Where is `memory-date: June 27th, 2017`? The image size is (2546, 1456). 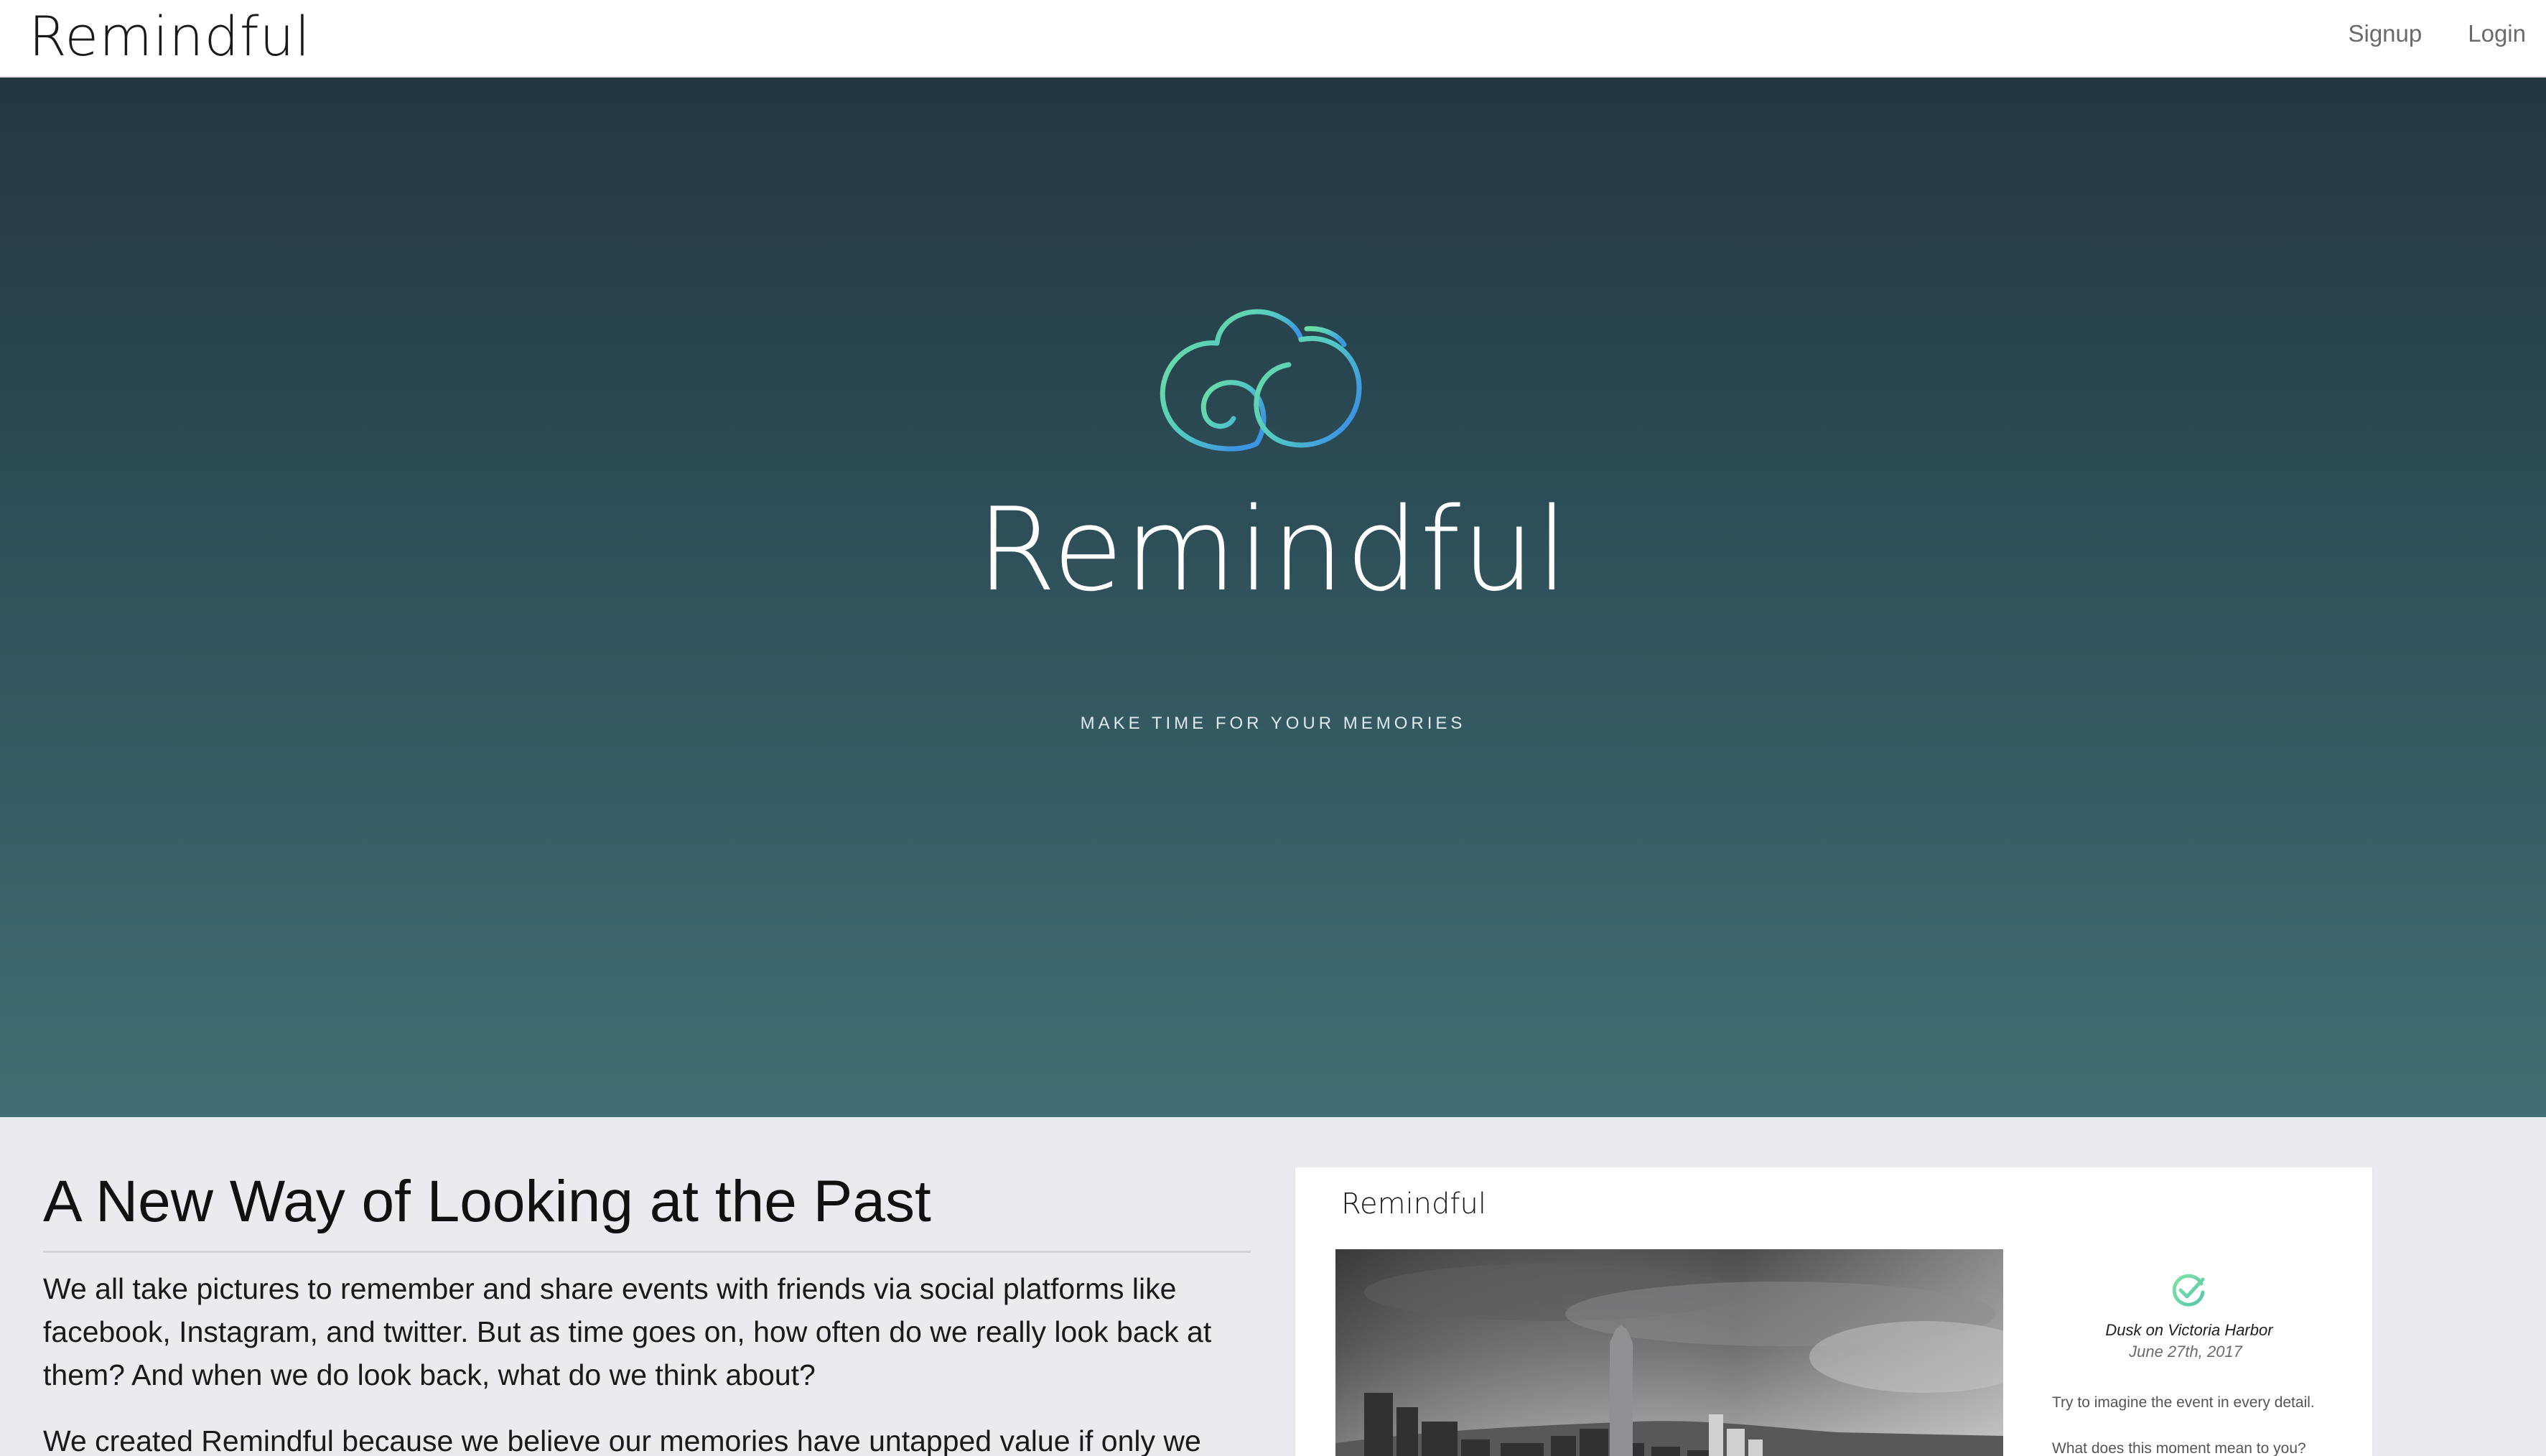 memory-date: June 27th, 2017 is located at coordinates (2185, 1352).